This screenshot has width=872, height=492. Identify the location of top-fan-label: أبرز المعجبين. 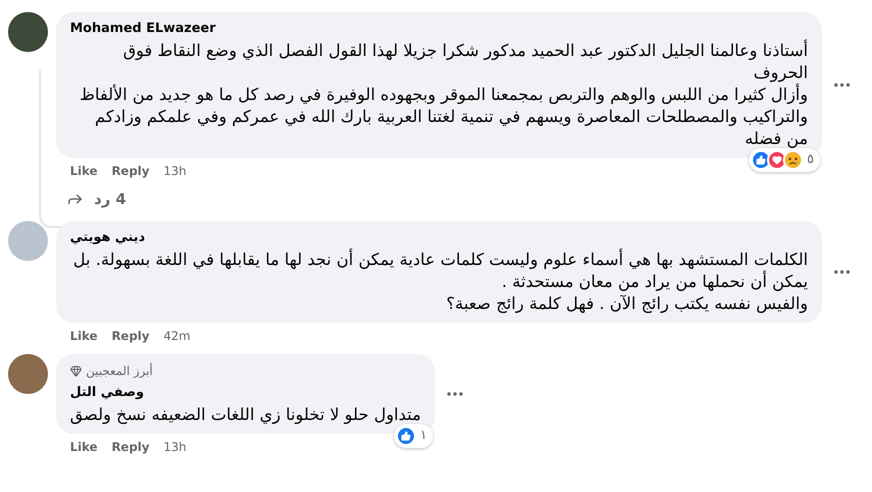
(119, 371).